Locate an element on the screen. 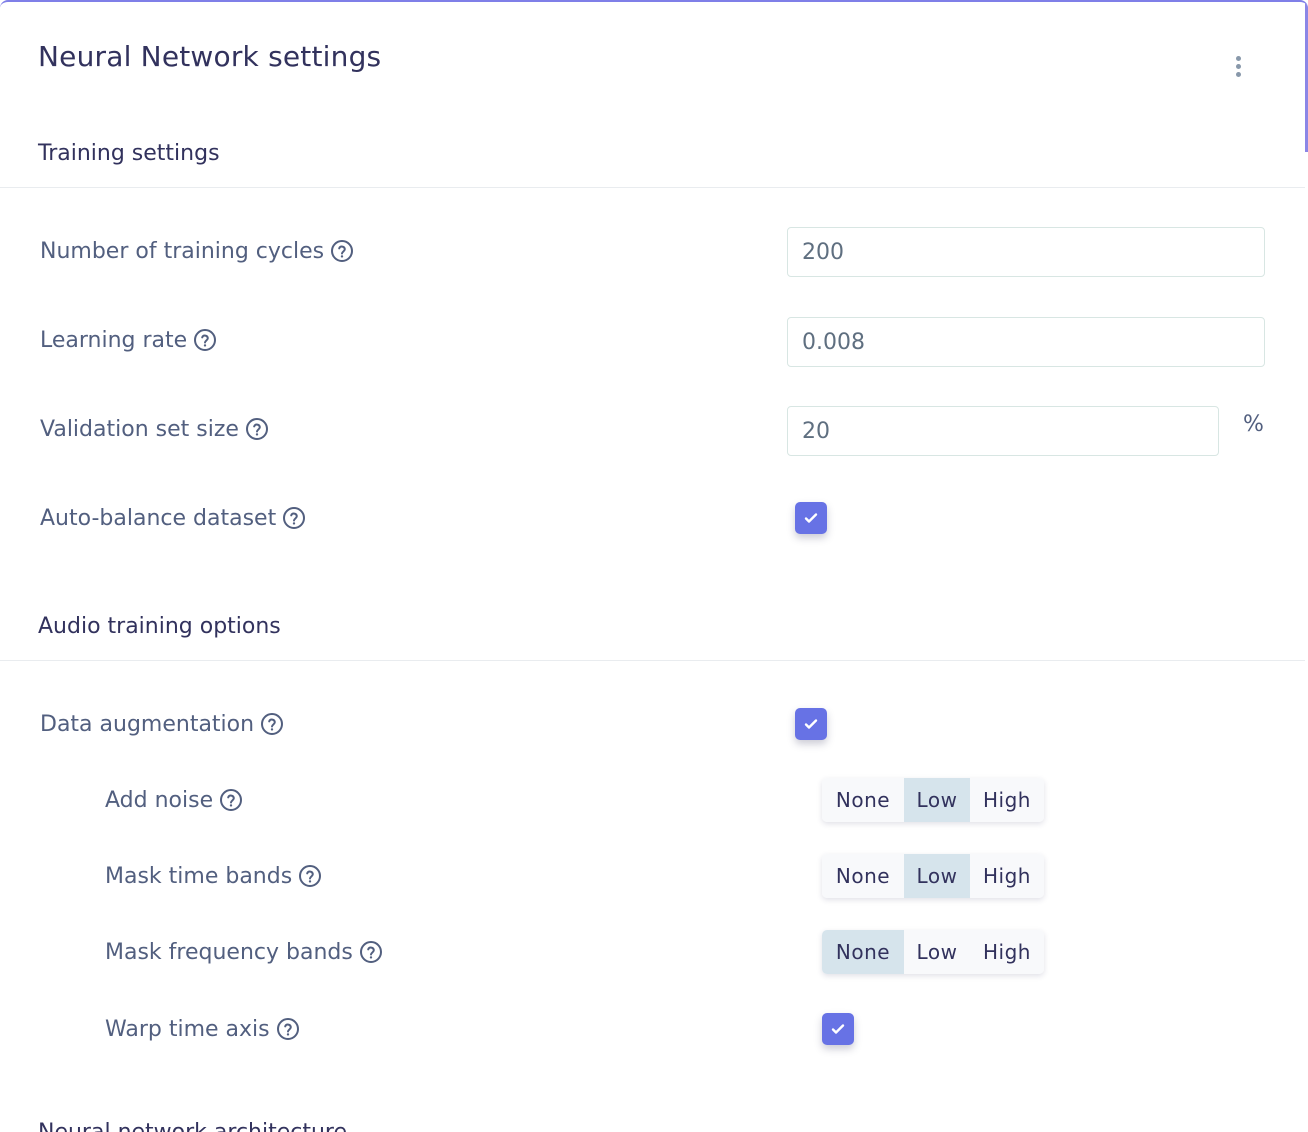  learning-rate-input is located at coordinates (1026, 342).